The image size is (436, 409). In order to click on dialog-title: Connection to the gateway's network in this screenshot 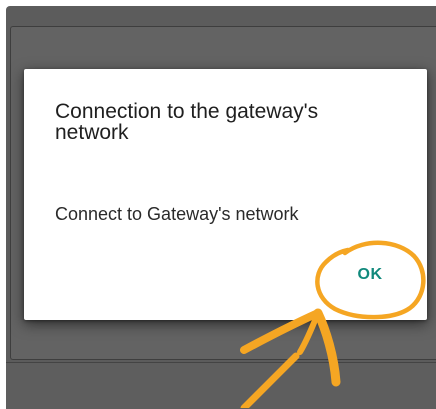, I will do `click(187, 122)`.